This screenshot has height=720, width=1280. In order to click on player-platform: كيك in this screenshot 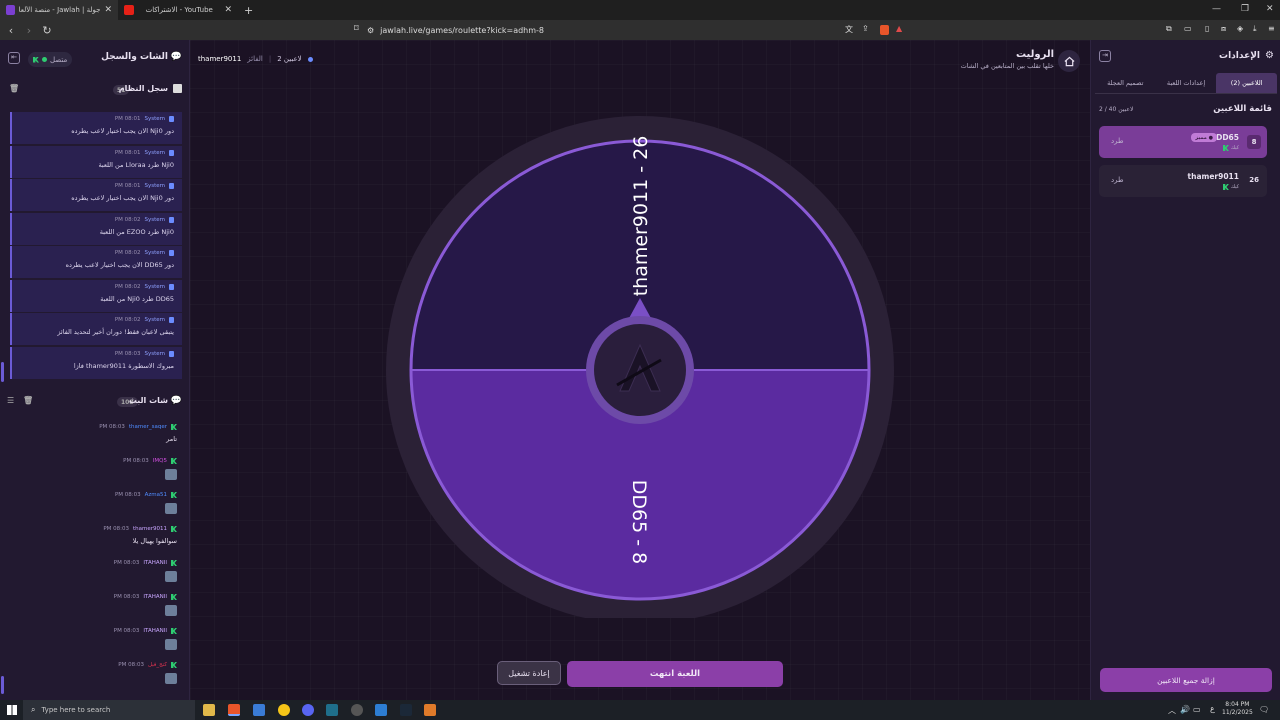, I will do `click(1230, 187)`.